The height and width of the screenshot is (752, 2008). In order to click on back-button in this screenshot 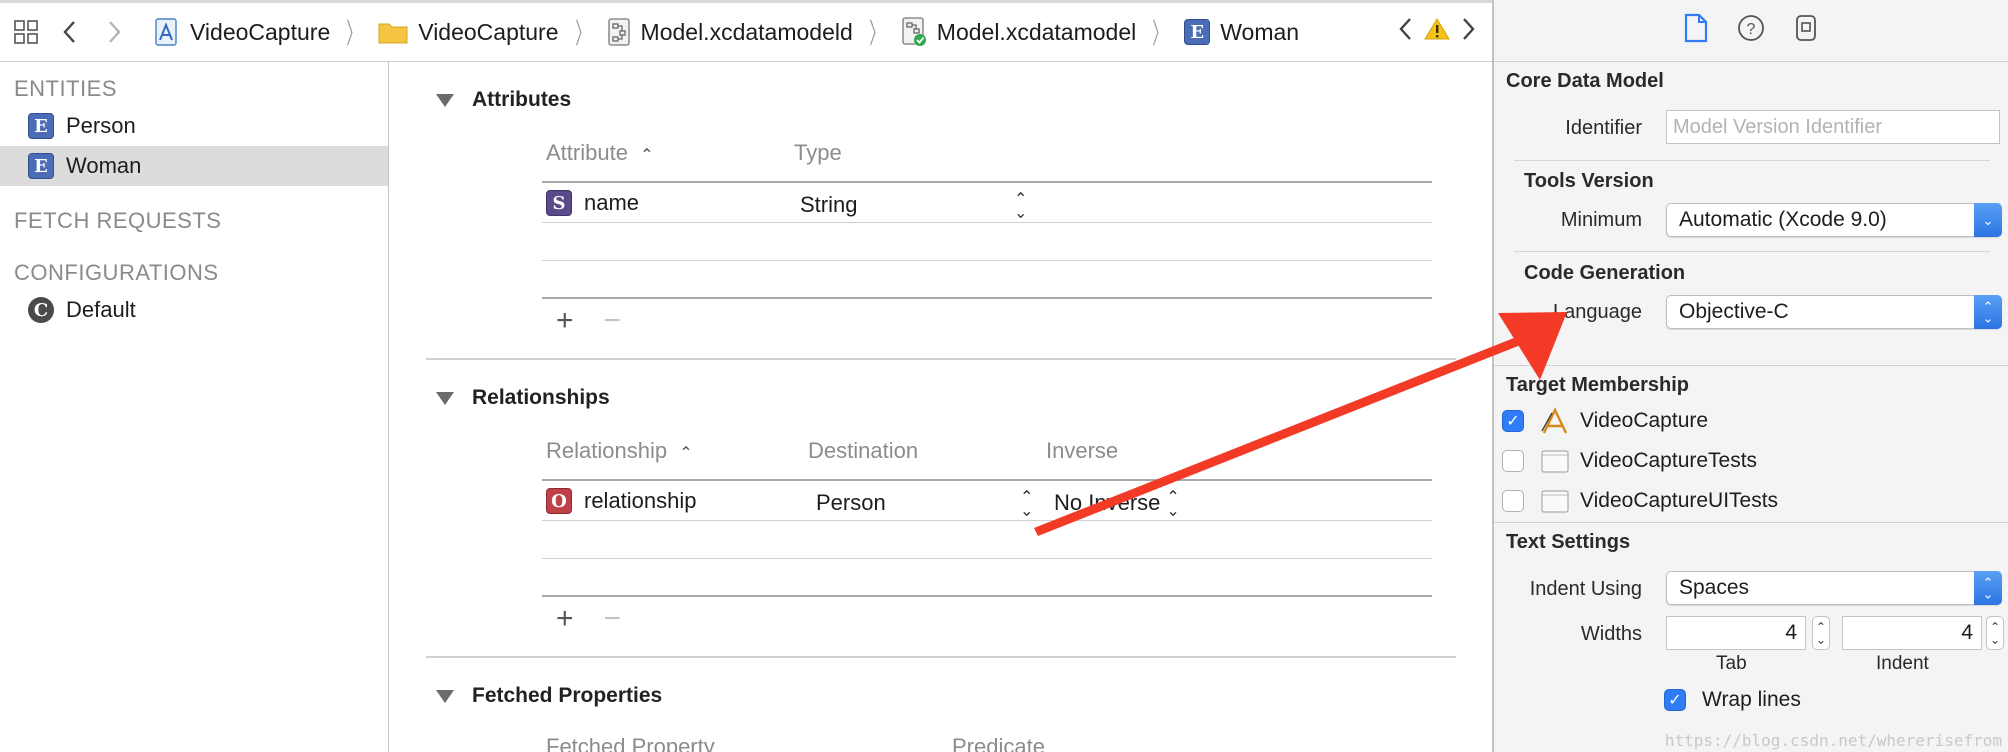, I will do `click(70, 32)`.